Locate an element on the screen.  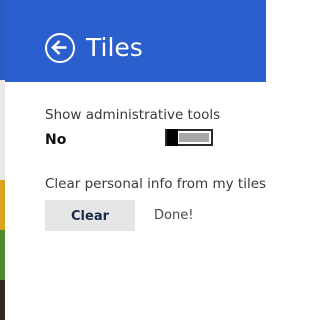
toggle-track is located at coordinates (194, 137).